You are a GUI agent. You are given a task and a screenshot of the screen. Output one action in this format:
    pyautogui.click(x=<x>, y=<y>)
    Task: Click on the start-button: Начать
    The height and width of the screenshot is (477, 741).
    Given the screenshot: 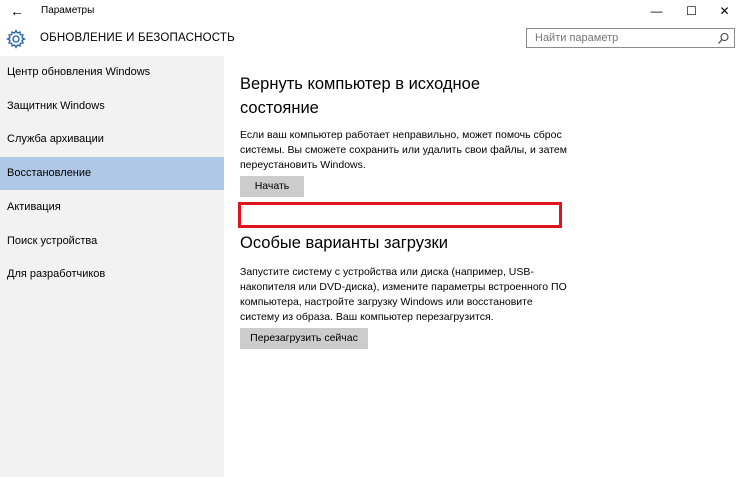 What is the action you would take?
    pyautogui.click(x=272, y=186)
    